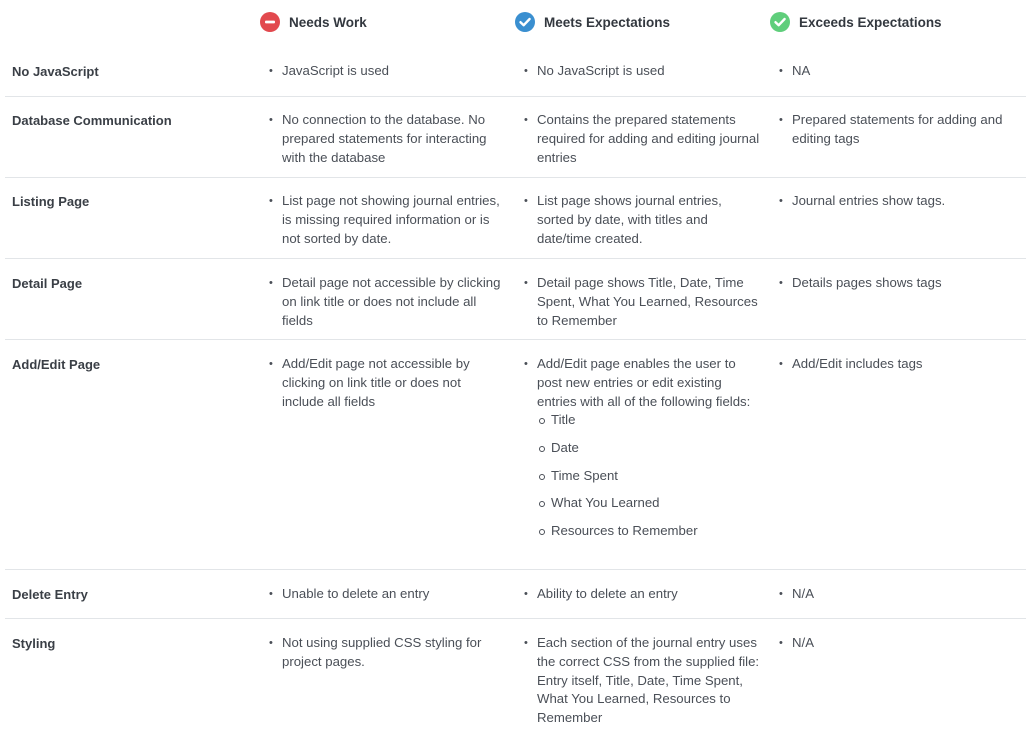 This screenshot has width=1031, height=746. Describe the element at coordinates (648, 453) in the screenshot. I see `list-item: Date` at that location.